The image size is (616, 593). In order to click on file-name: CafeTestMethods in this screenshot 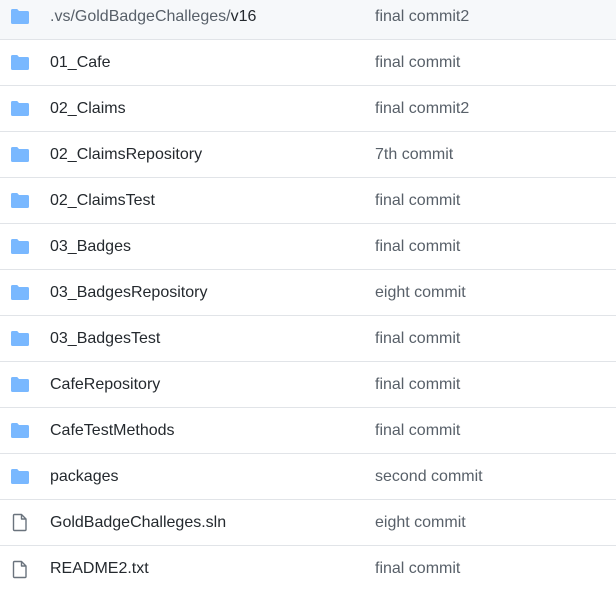, I will do `click(112, 431)`.